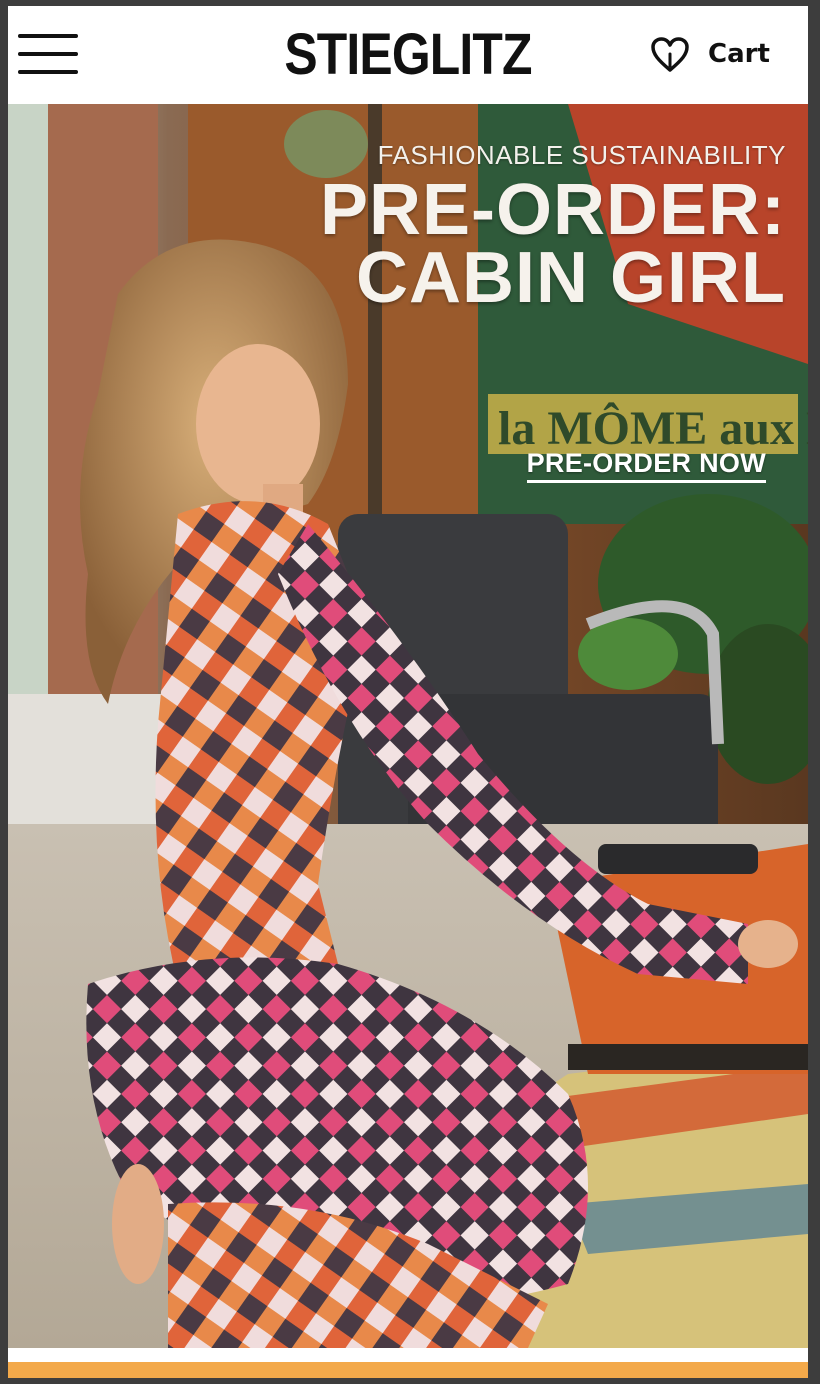  I want to click on poster-text: la MÔME aux D, so click(653, 428).